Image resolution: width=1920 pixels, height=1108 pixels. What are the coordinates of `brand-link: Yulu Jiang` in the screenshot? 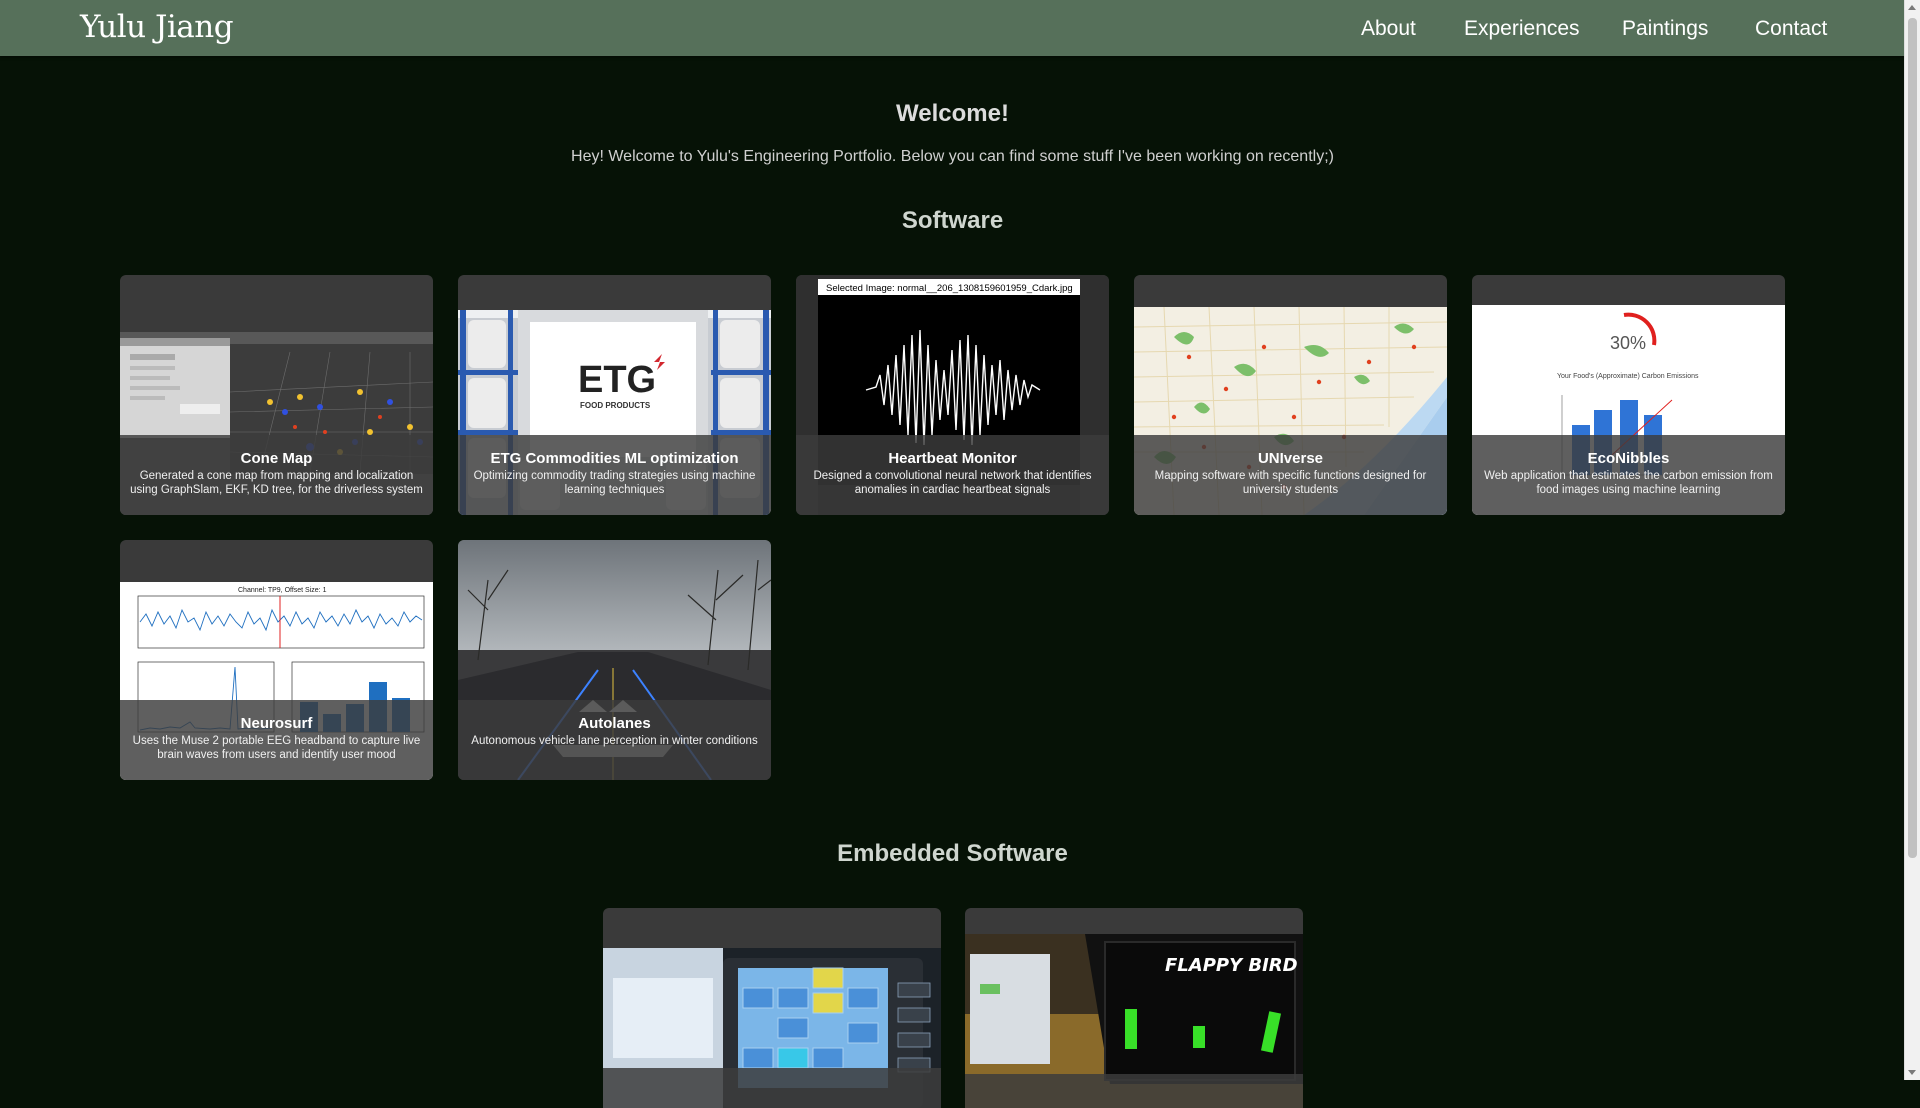 It's located at (157, 27).